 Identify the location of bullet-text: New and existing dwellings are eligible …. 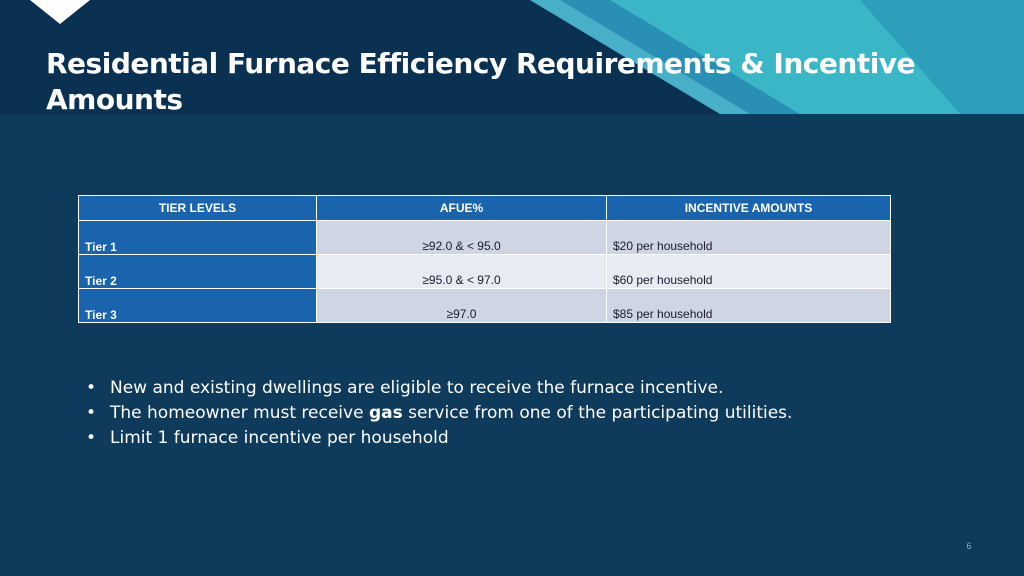
(417, 388).